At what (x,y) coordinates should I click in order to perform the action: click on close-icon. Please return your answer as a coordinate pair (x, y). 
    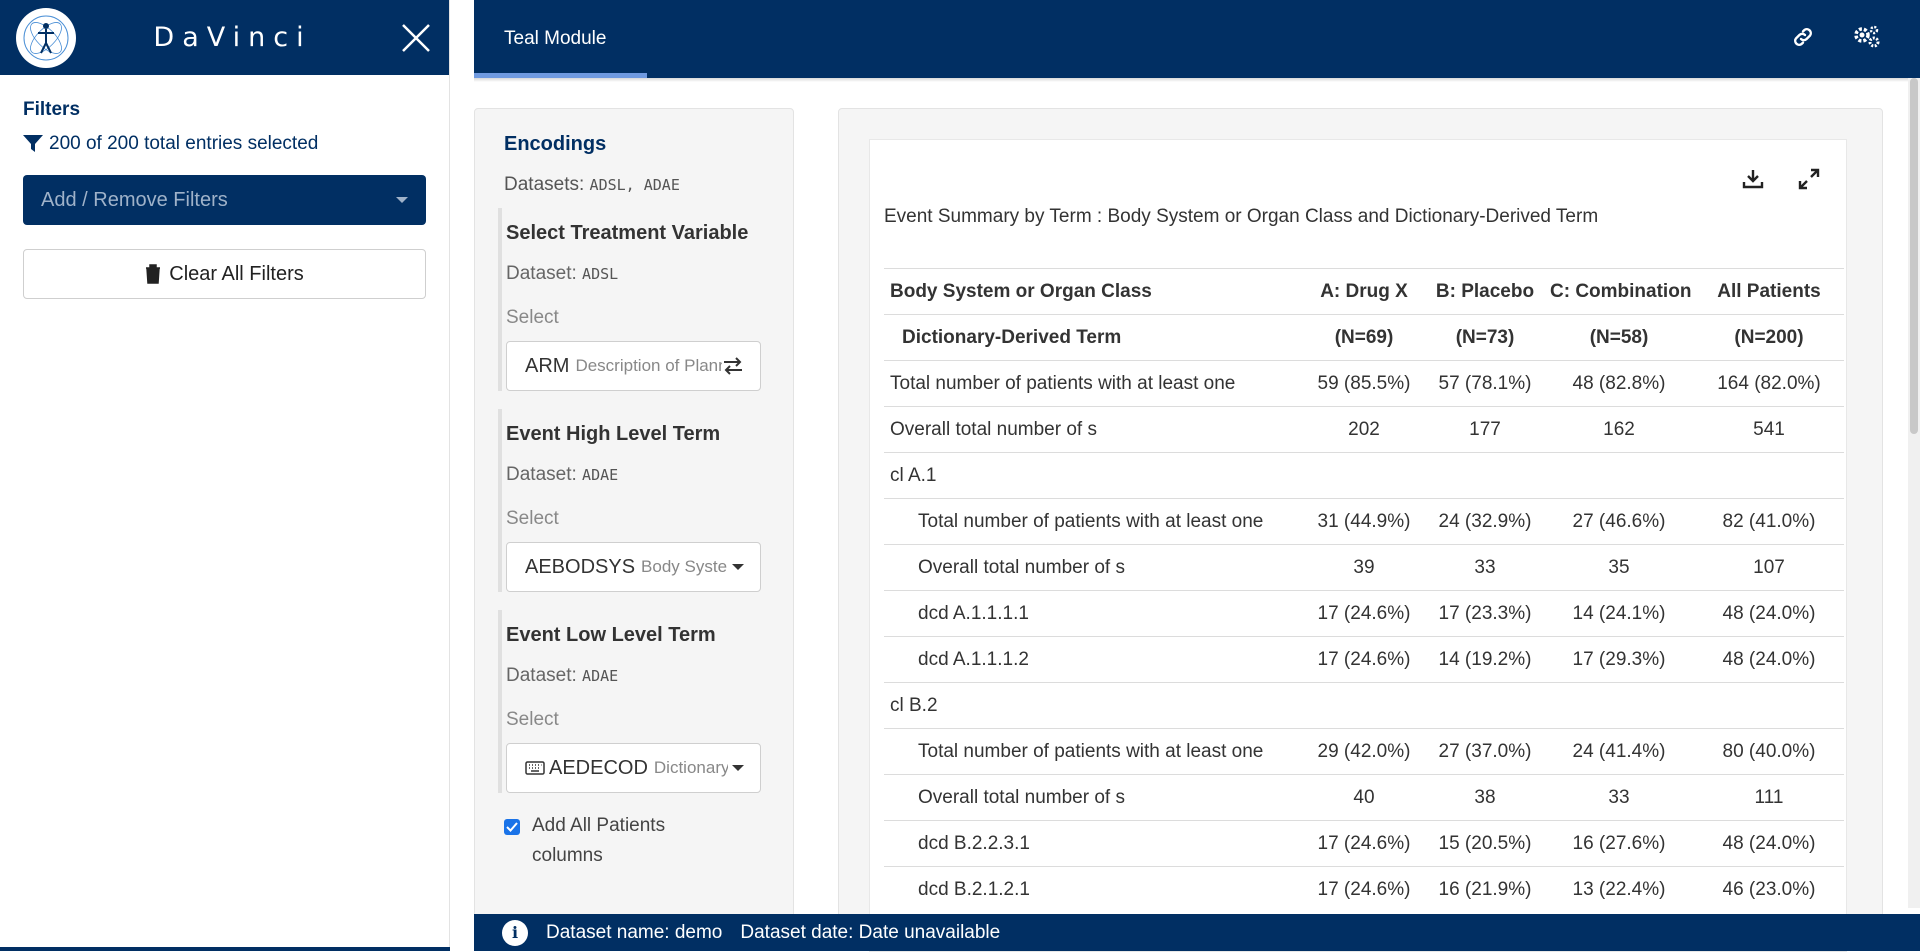
    Looking at the image, I should click on (416, 38).